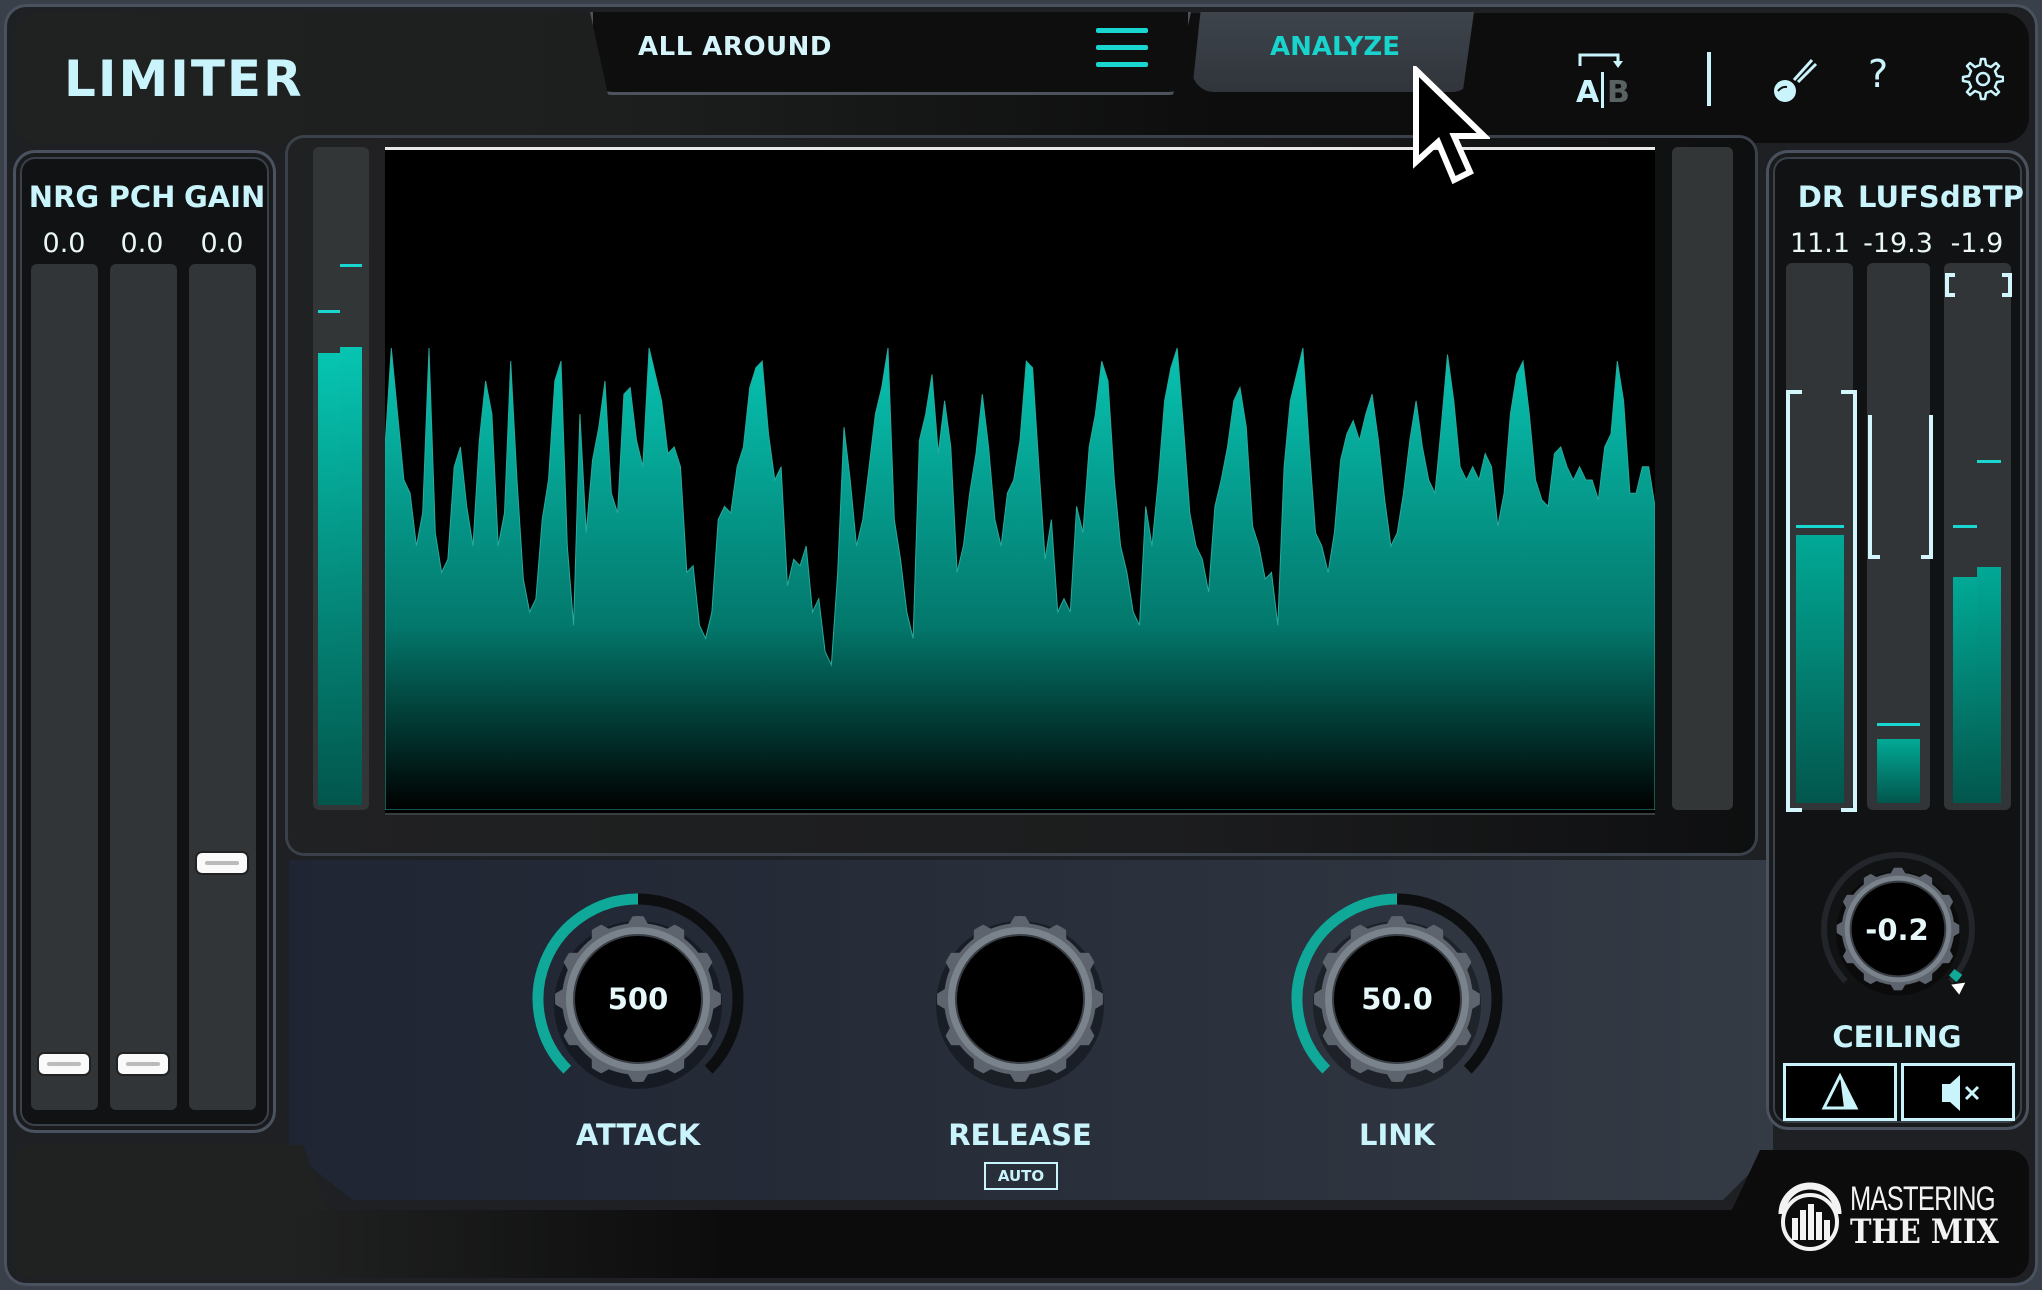 The image size is (2042, 1290). What do you see at coordinates (1955, 975) in the screenshot?
I see `ceiling-arc-value` at bounding box center [1955, 975].